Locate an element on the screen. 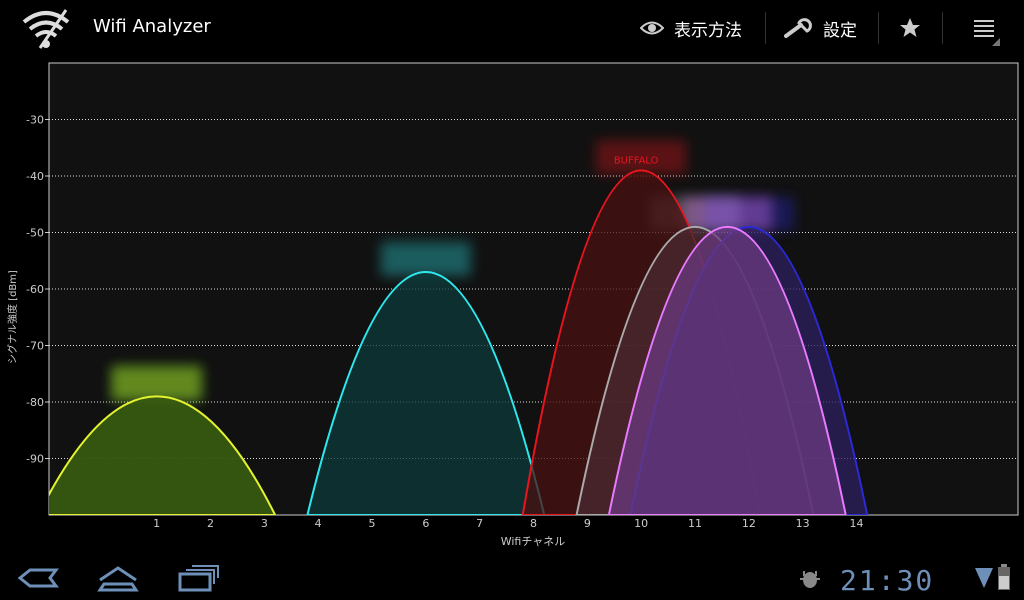 The image size is (1024, 600). wifi-status-icon is located at coordinates (984, 578).